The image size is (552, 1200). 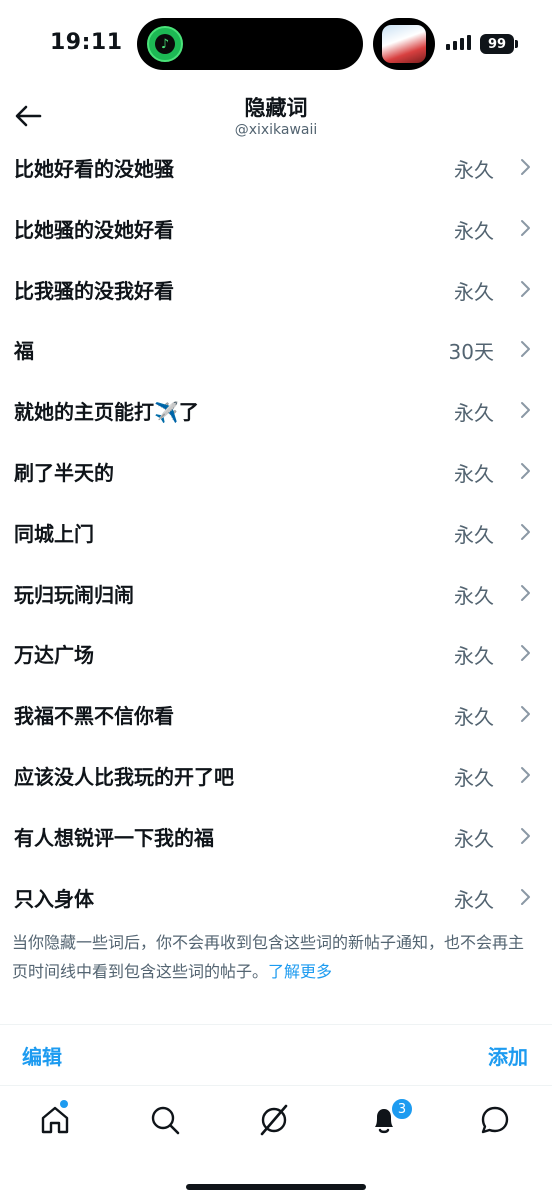 What do you see at coordinates (276, 1187) in the screenshot?
I see `home-indicator` at bounding box center [276, 1187].